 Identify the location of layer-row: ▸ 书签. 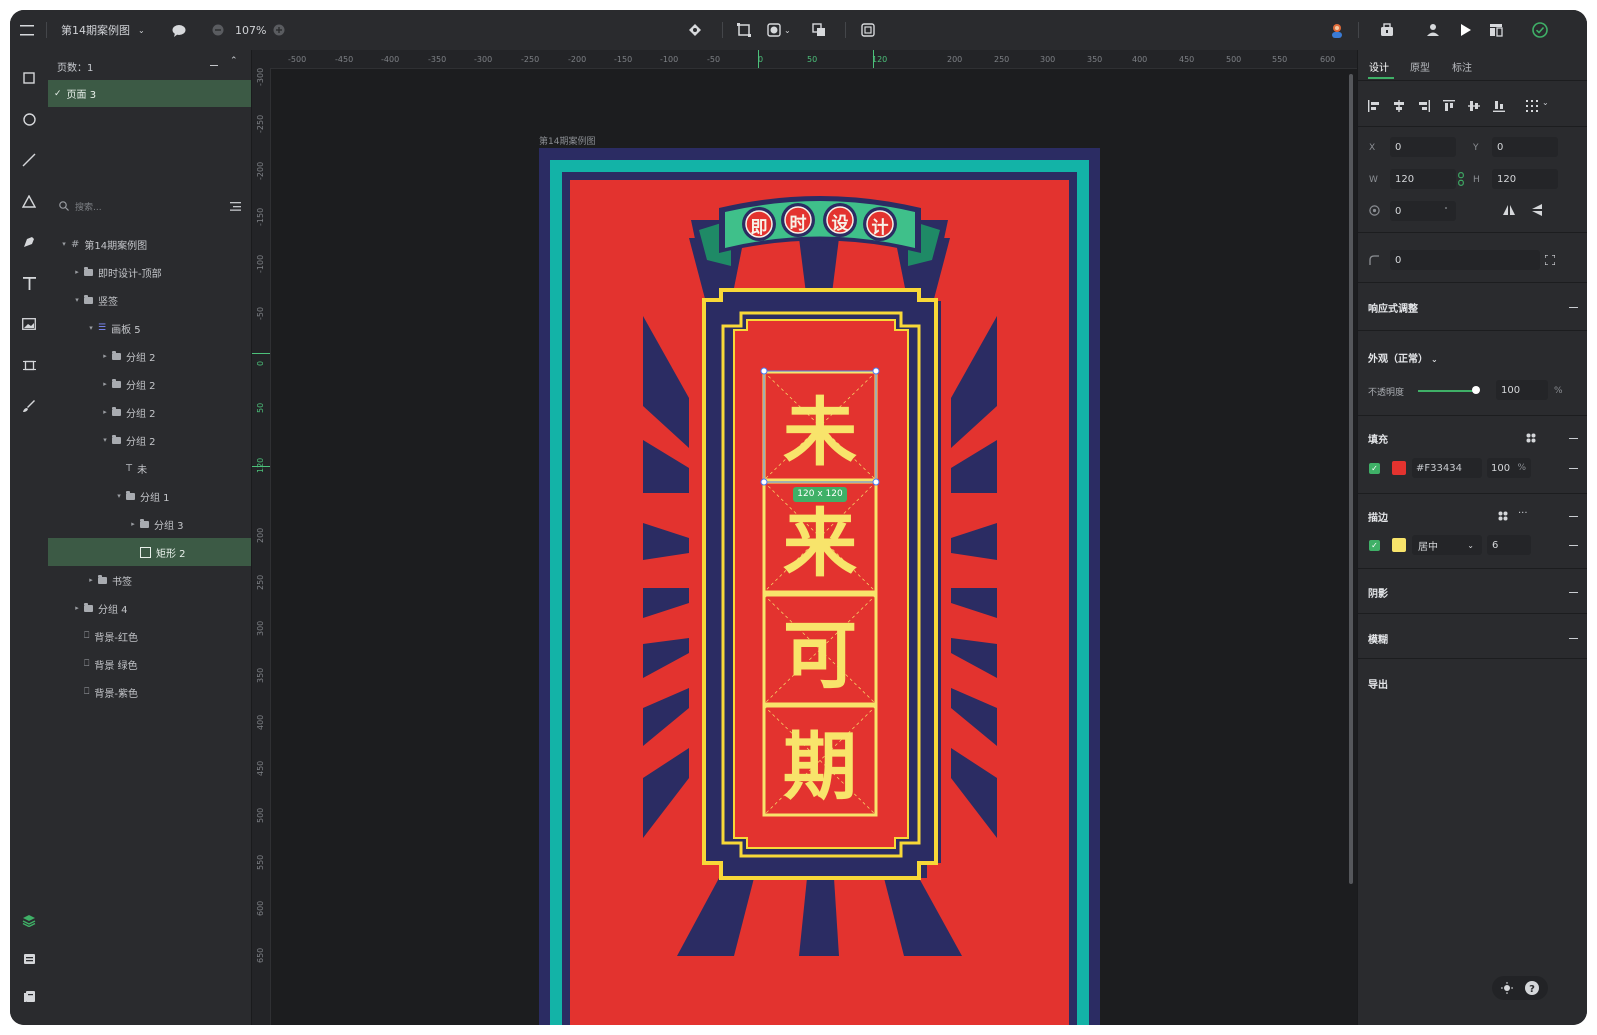
(149, 580).